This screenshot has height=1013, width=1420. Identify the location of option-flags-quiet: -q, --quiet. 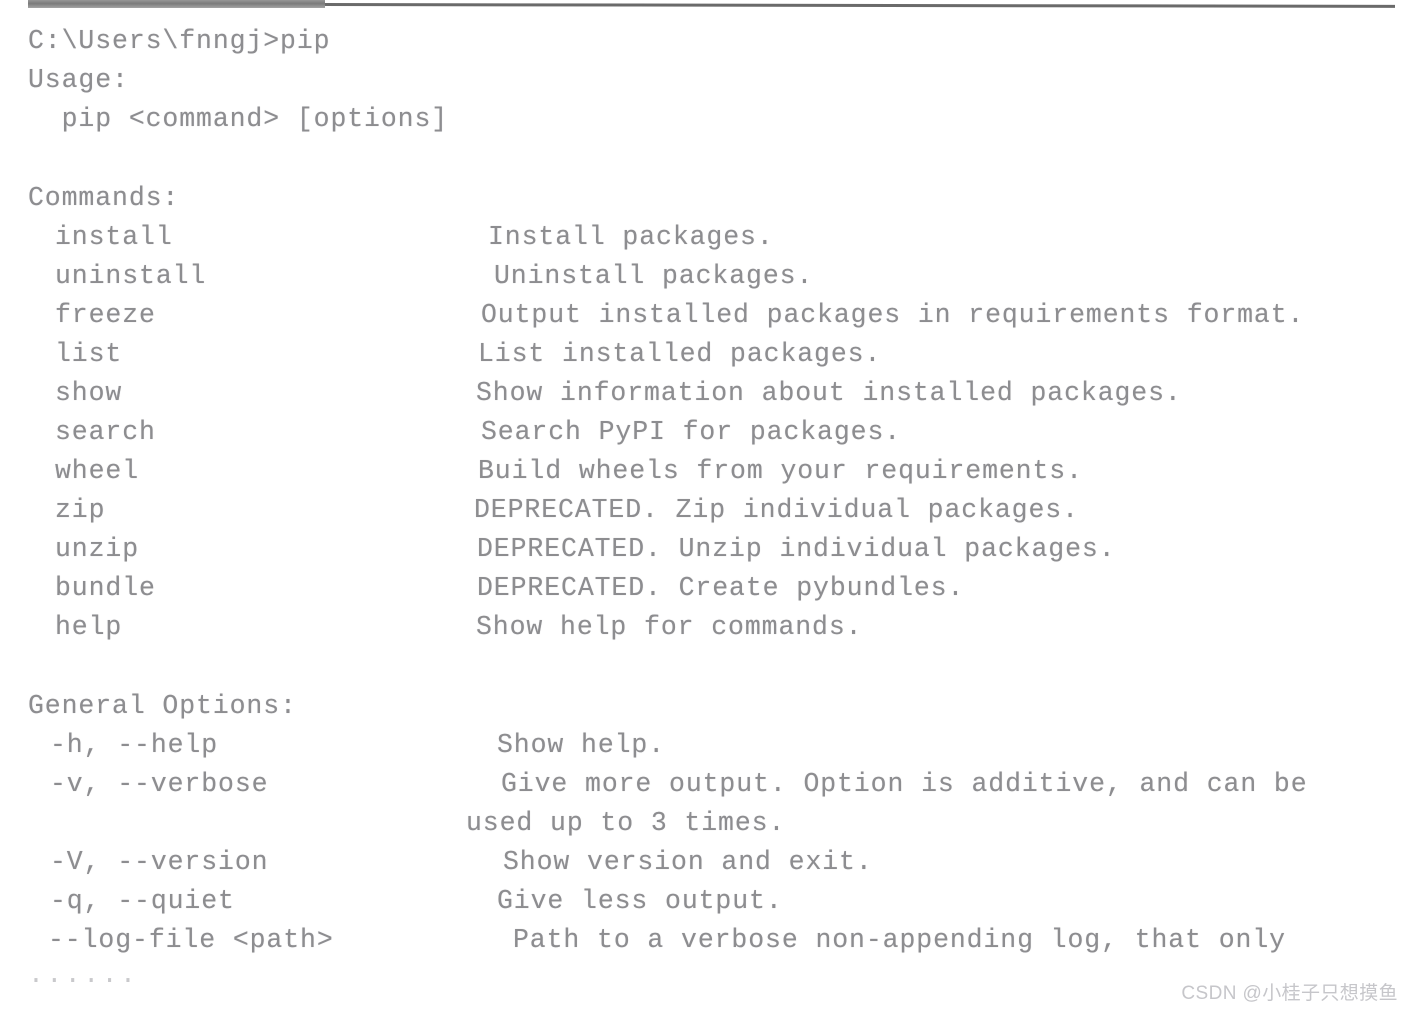
(142, 901).